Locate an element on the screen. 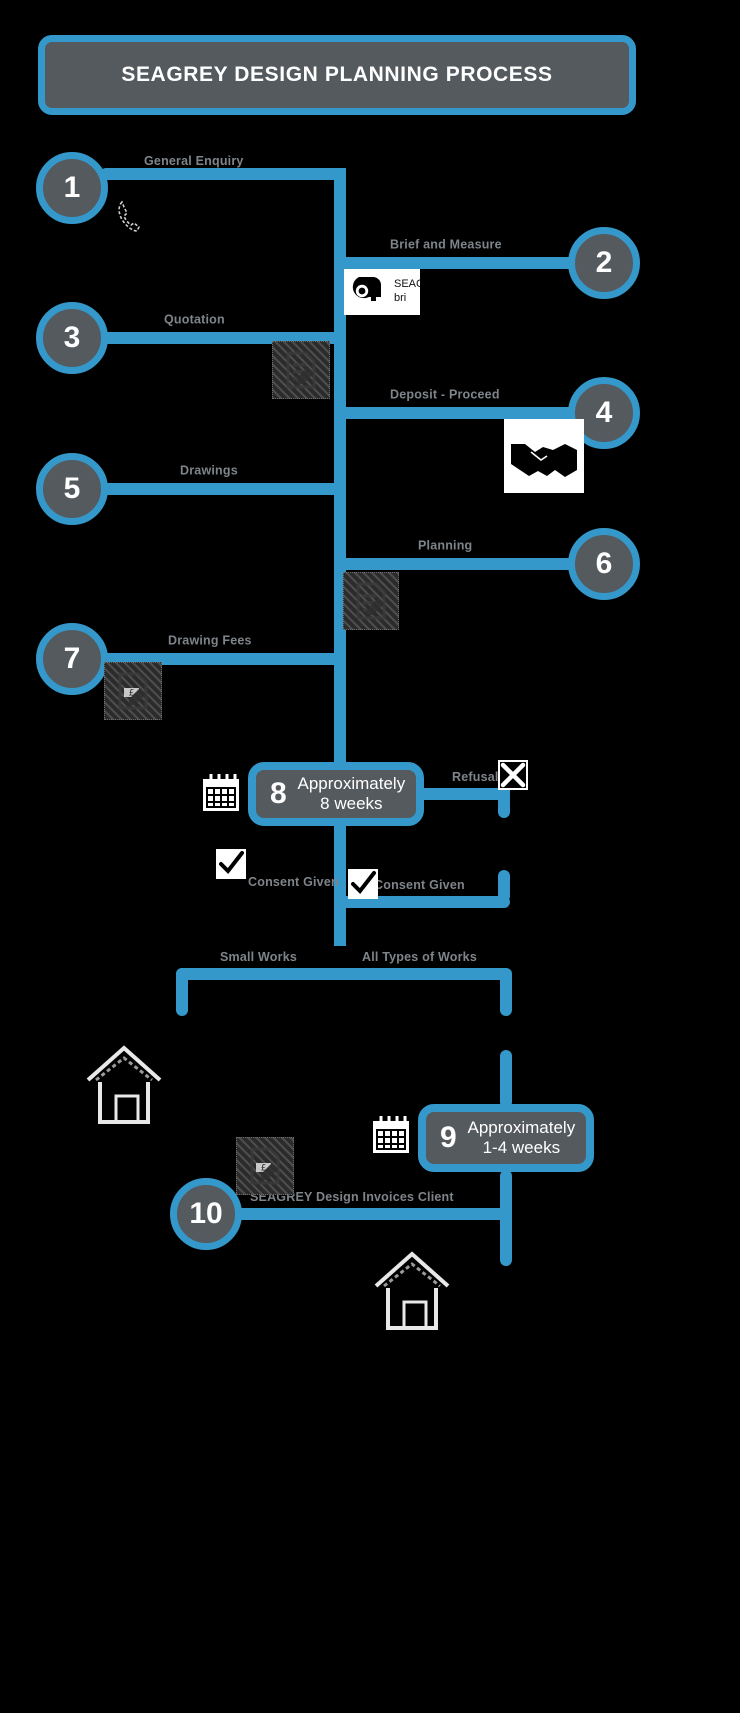  duration-text-9: Approximately 1-4 weeks is located at coordinates (526, 1138).